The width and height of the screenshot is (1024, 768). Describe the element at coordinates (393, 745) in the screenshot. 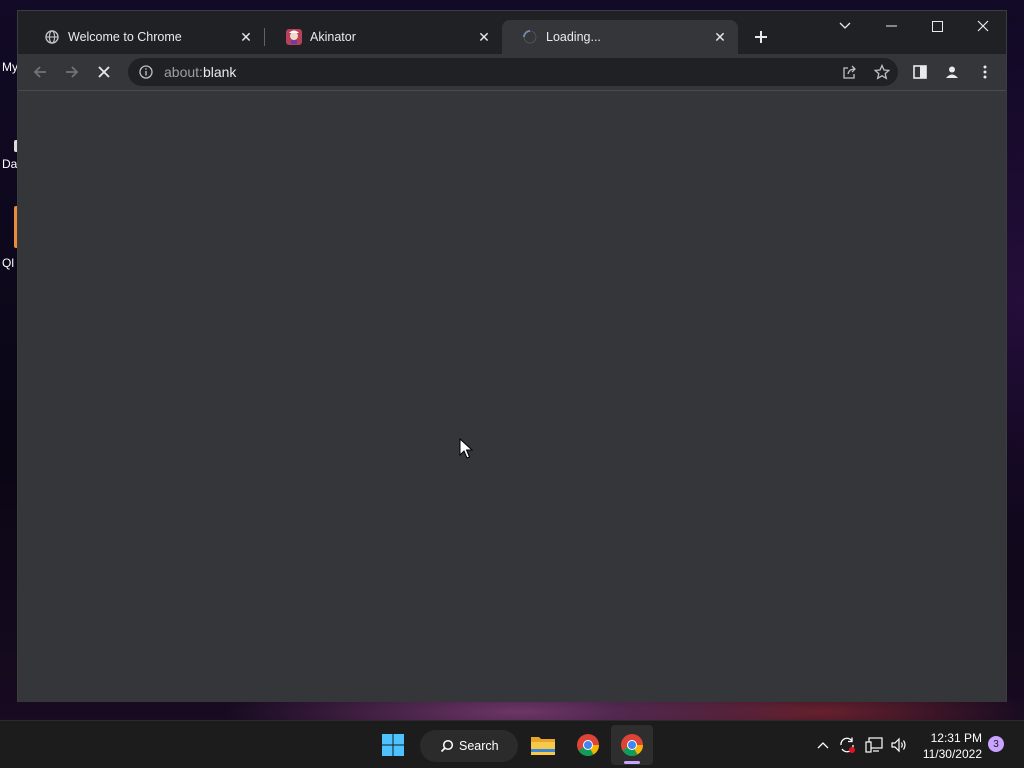

I see `windows-start-icon` at that location.